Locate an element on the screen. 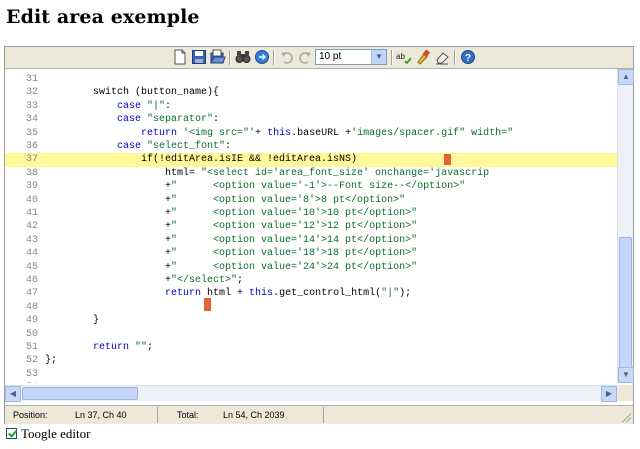  code-text: if(!editArea.isIE && !editArea.isNS) is located at coordinates (201, 159).